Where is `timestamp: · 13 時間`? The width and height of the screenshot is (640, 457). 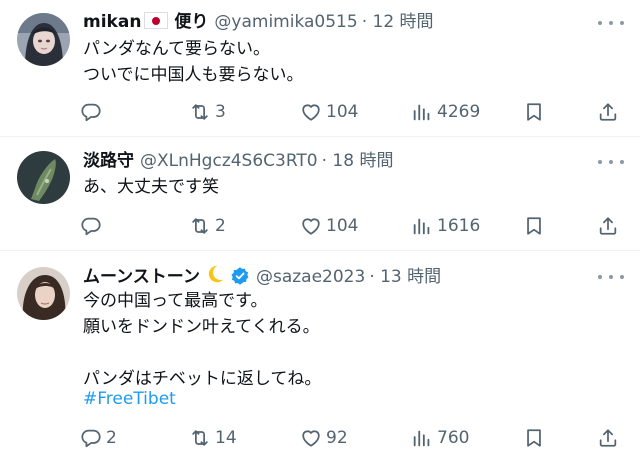 timestamp: · 13 時間 is located at coordinates (405, 277).